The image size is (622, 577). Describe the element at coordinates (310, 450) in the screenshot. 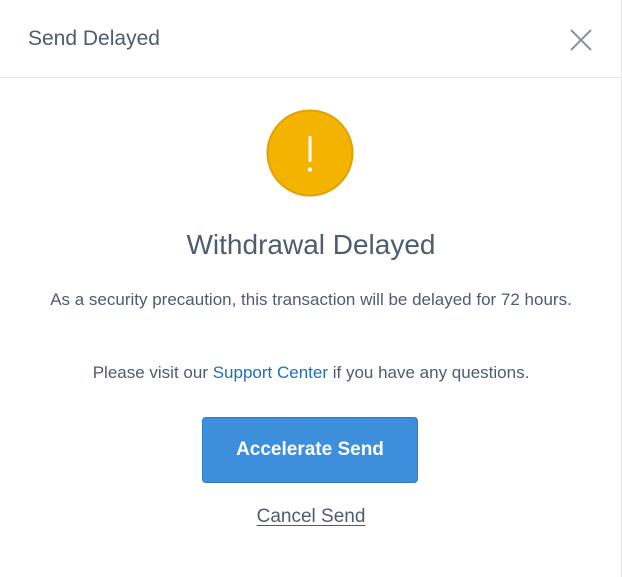

I see `accelerate-send-button: Accelerate Send` at that location.